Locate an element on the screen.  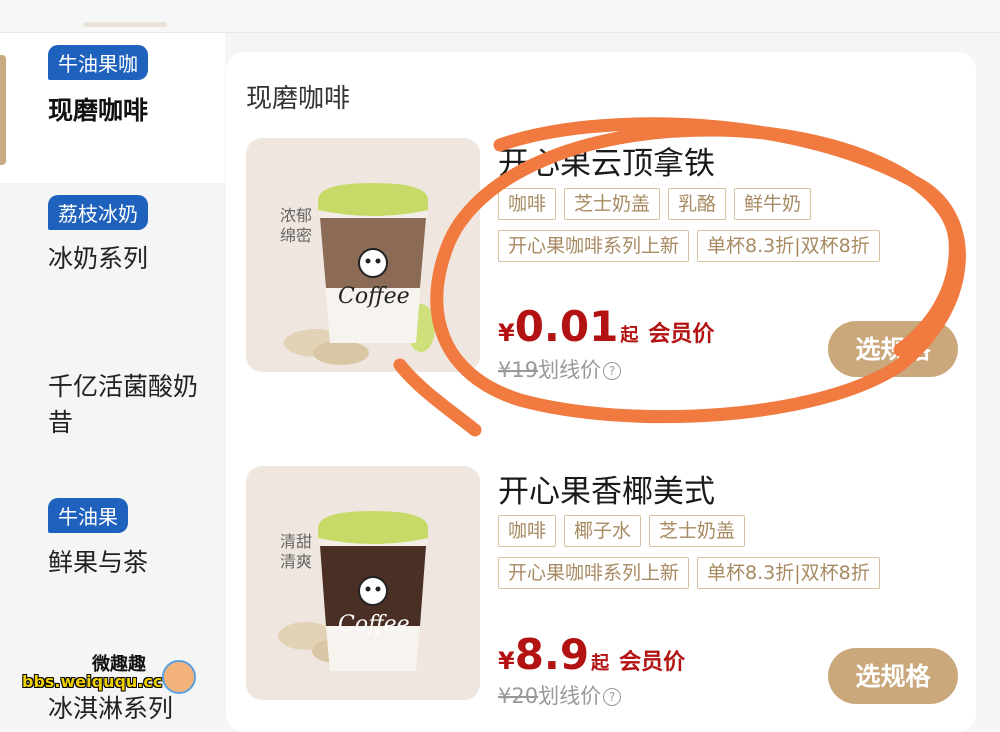
tag: 乳酪 is located at coordinates (697, 204).